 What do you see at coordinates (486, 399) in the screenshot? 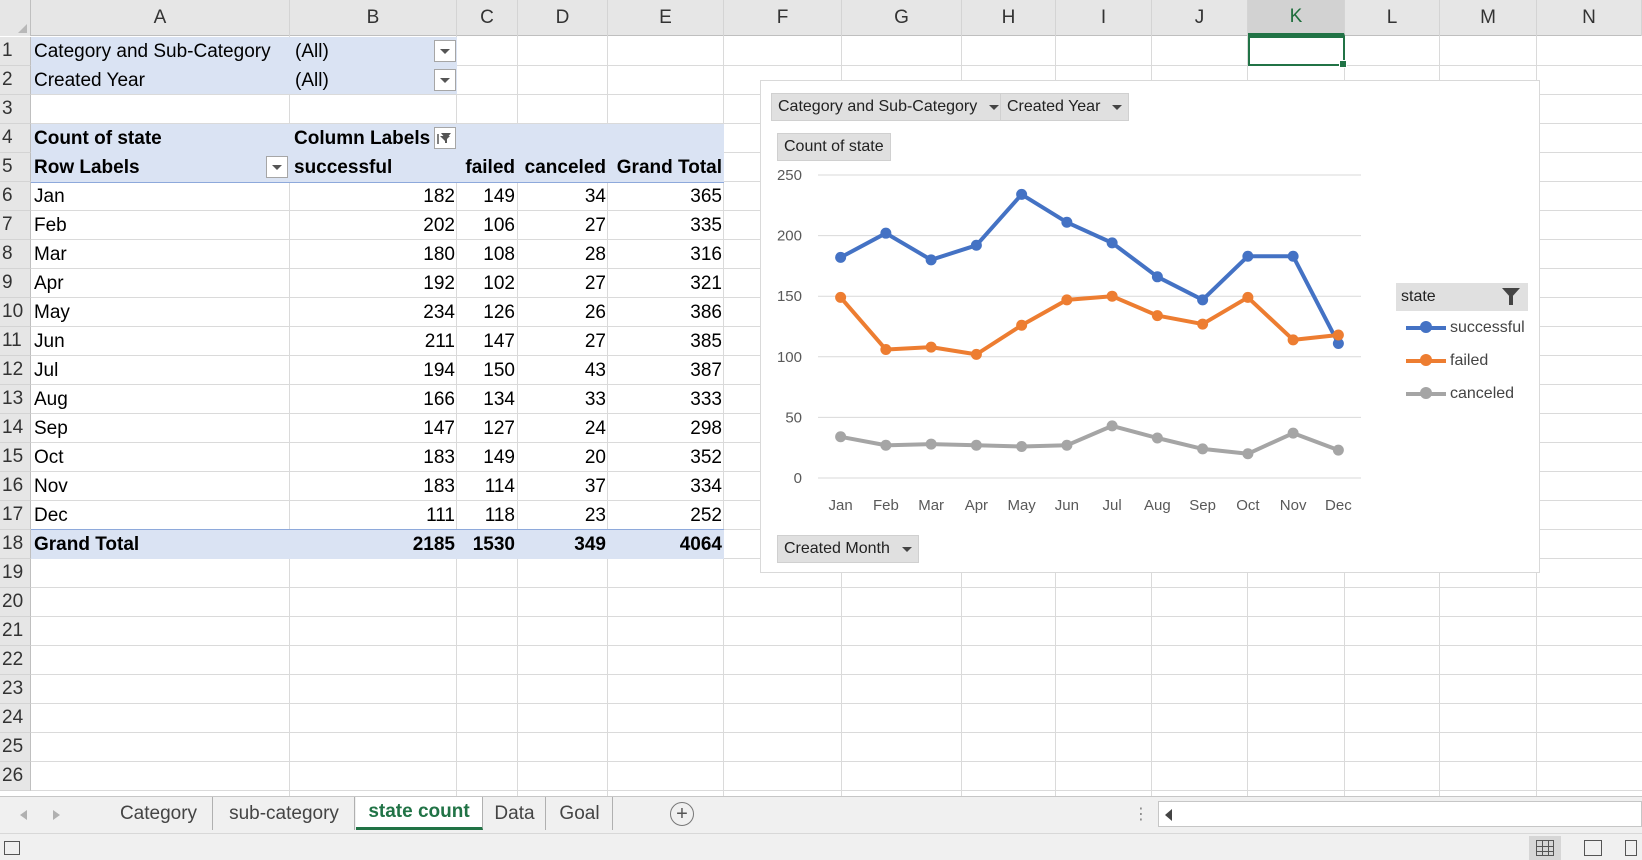
I see `pivot-value-cell: 134` at bounding box center [486, 399].